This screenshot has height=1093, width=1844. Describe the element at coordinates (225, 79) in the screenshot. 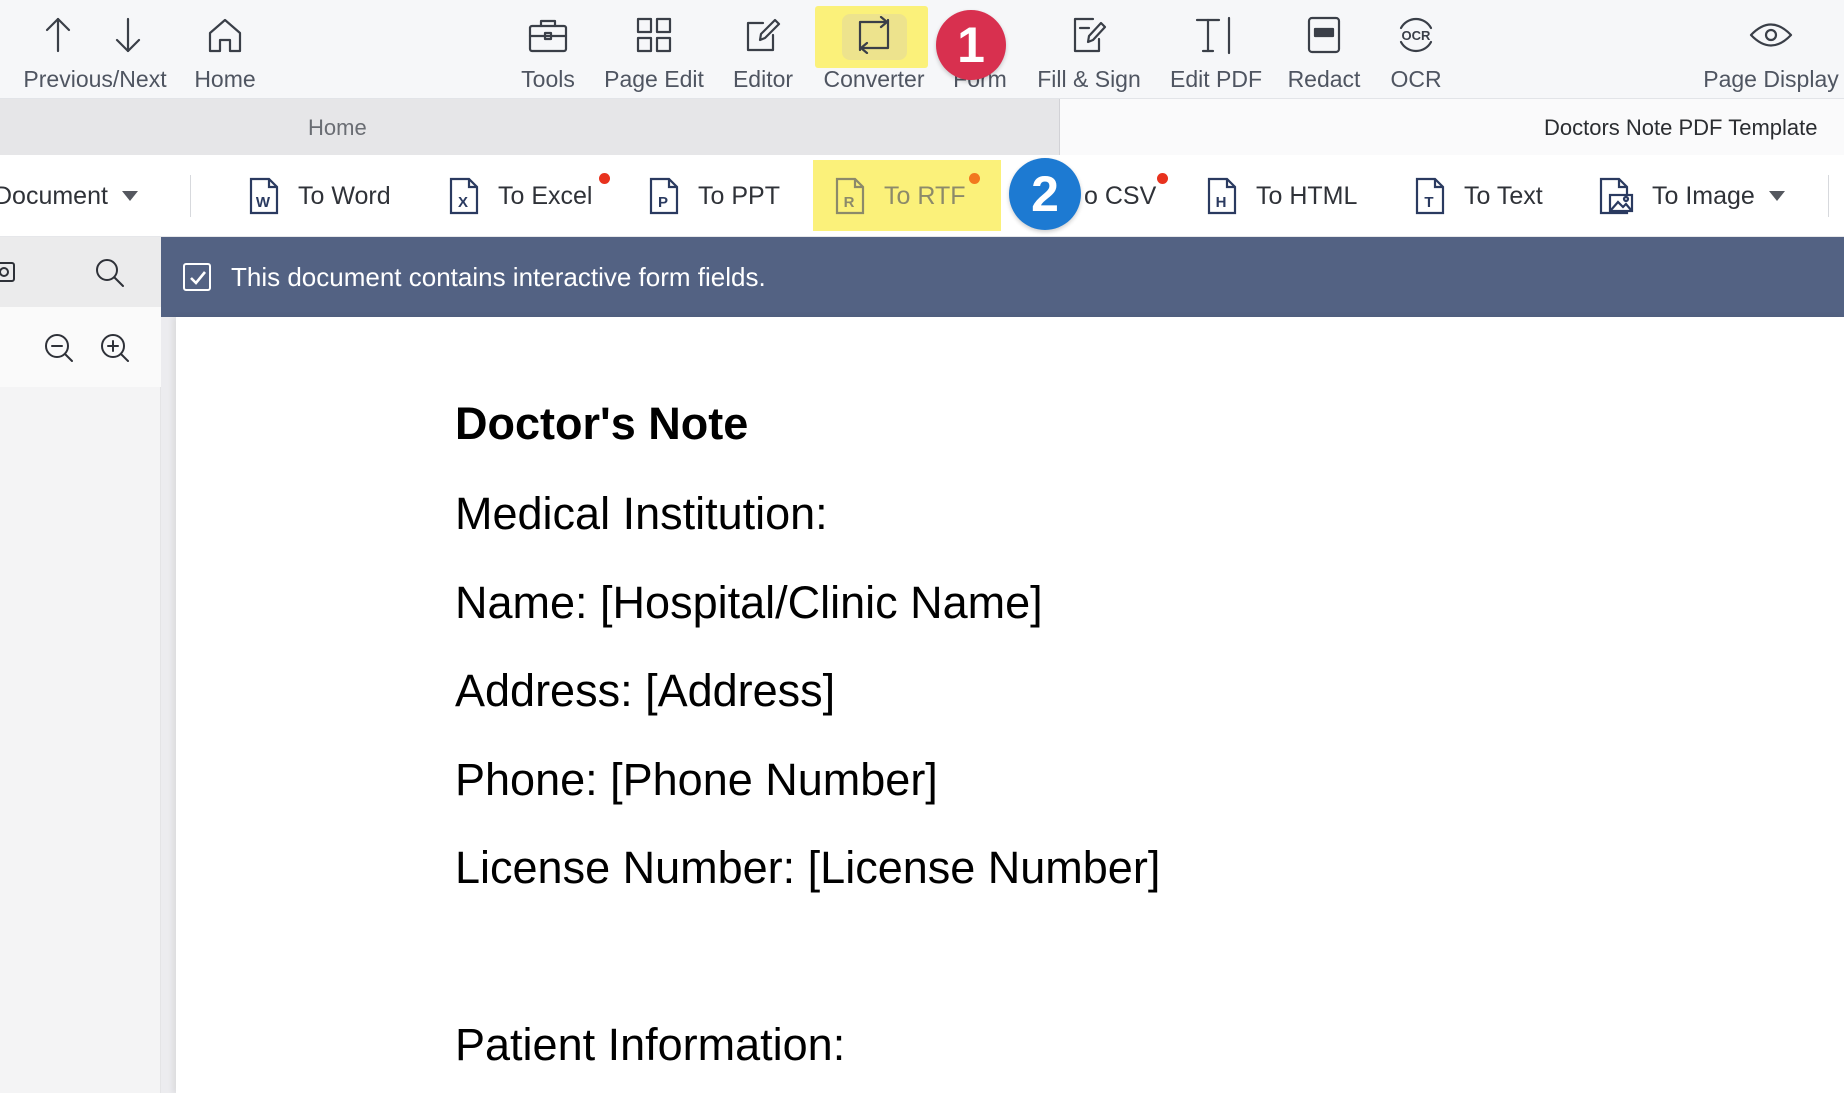

I see `home-label: Home` at that location.